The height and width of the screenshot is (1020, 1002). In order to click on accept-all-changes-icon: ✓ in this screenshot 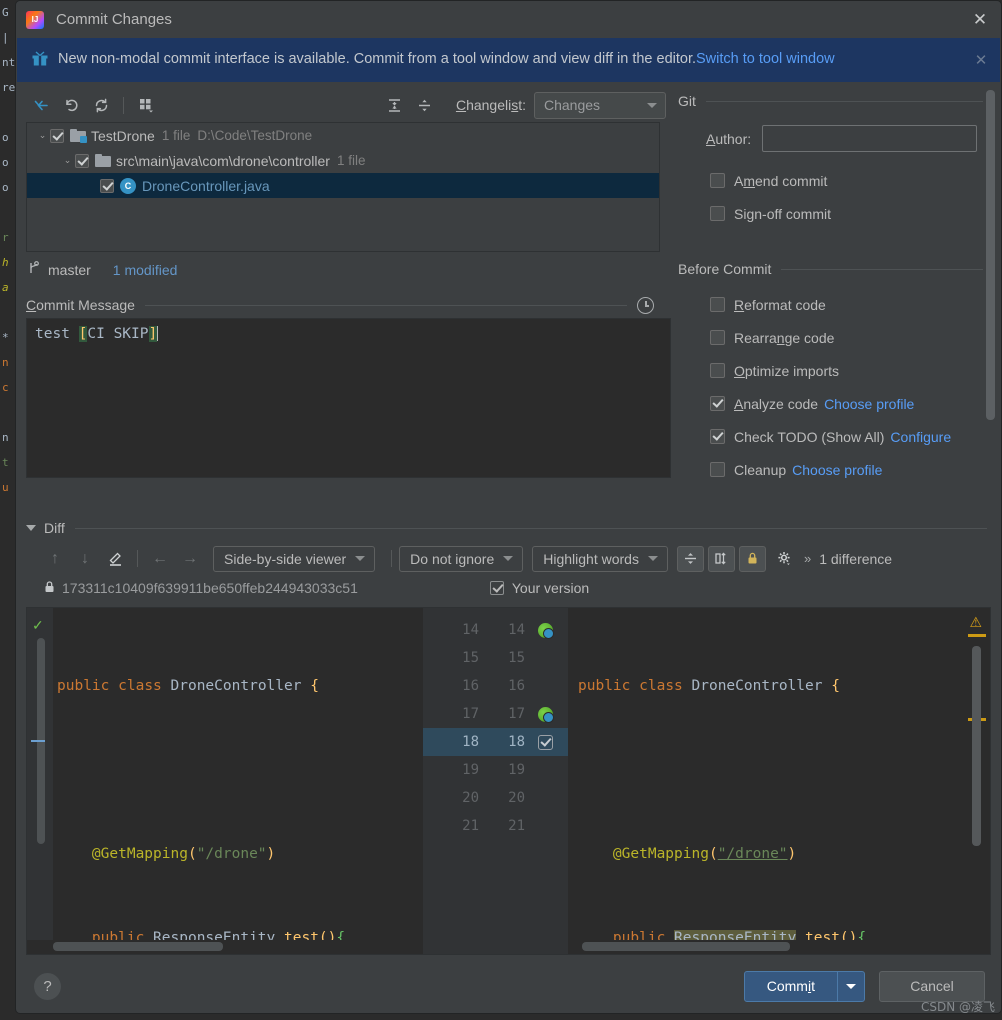, I will do `click(38, 625)`.